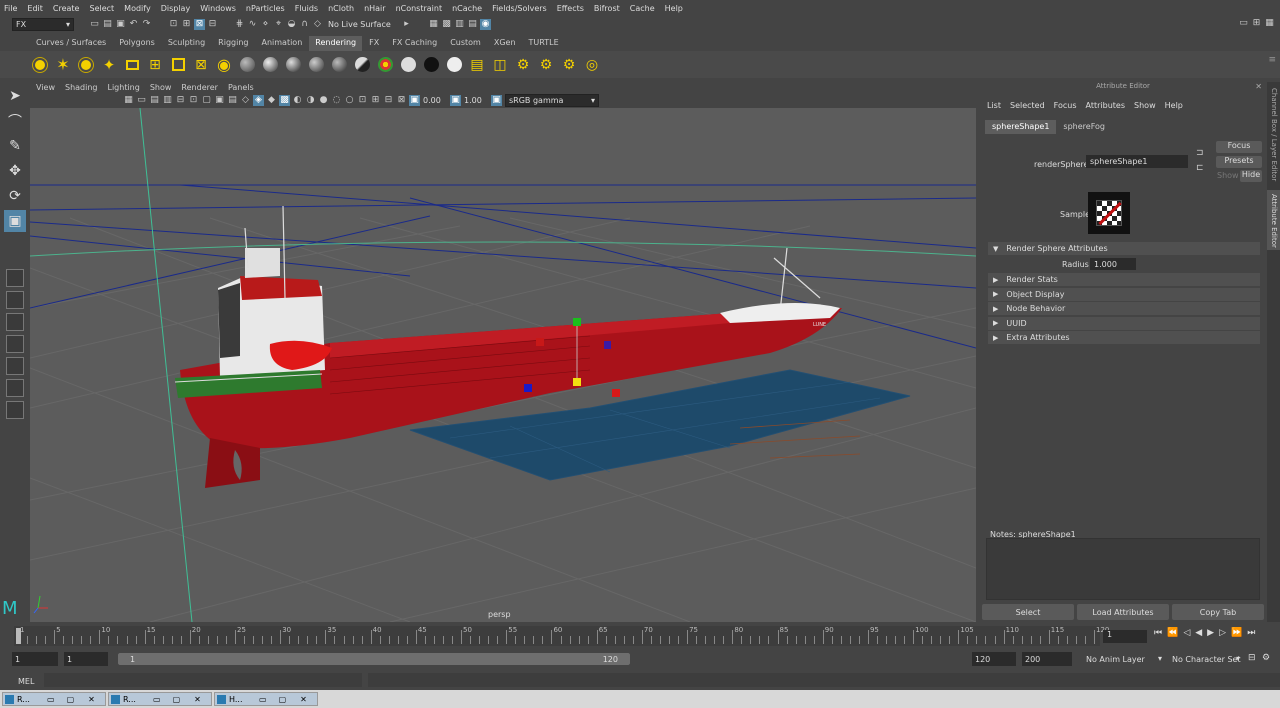  Describe the element at coordinates (1172, 633) in the screenshot. I see `step-back-key-icon: ⏪` at that location.